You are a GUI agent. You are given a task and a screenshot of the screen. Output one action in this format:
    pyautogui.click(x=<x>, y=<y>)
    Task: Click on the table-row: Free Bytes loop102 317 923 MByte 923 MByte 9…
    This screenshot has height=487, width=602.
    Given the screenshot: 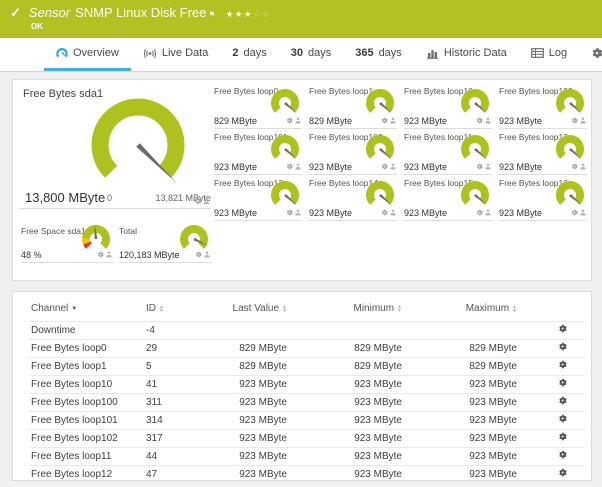 What is the action you would take?
    pyautogui.click(x=307, y=438)
    